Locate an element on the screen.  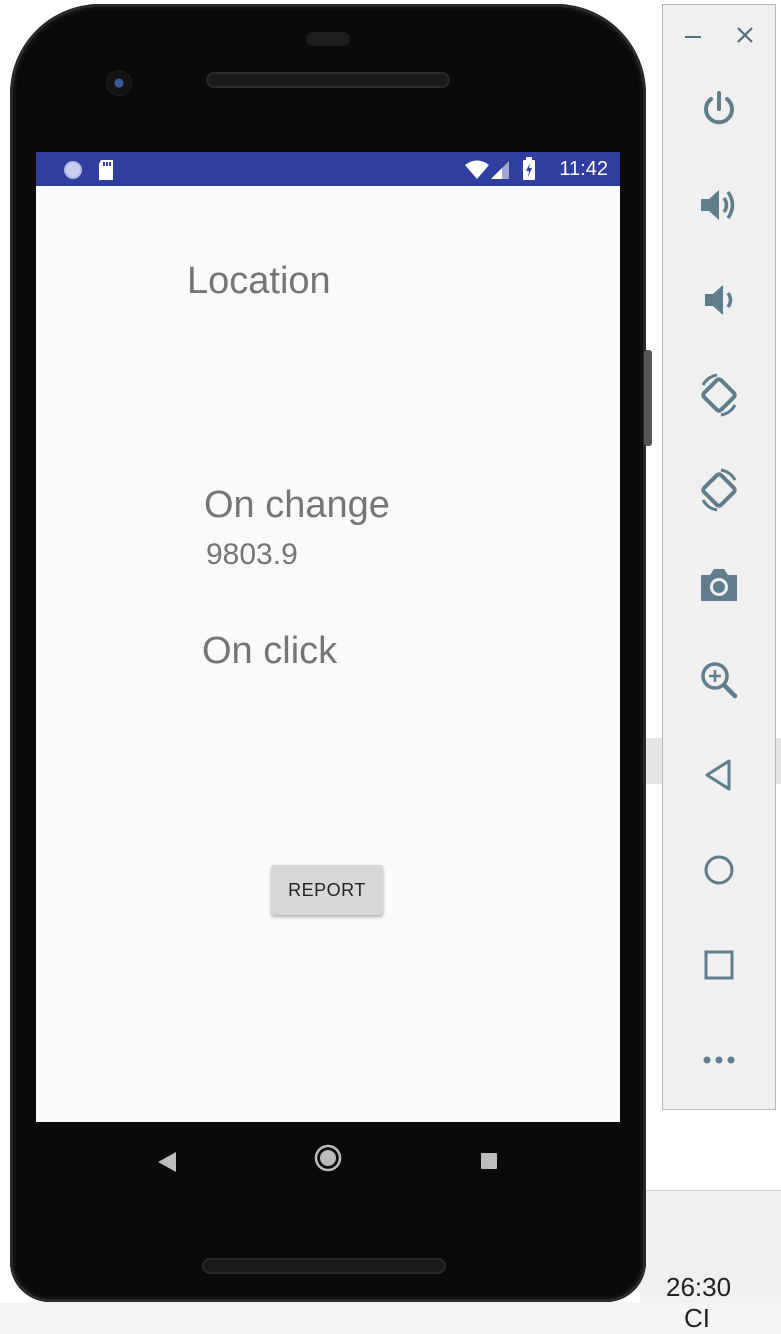
overview-button is located at coordinates (719, 965).